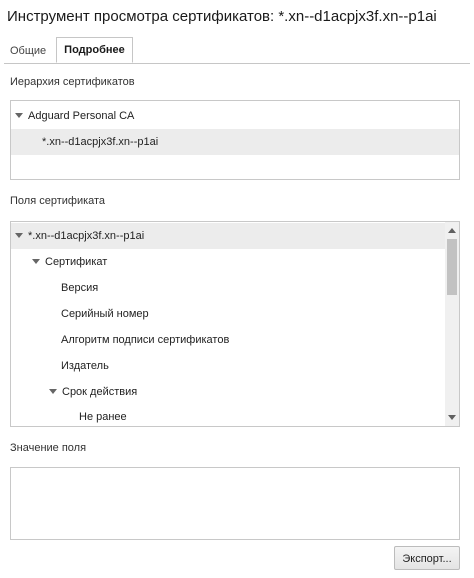  I want to click on field-item-label: Срок действия, so click(100, 392).